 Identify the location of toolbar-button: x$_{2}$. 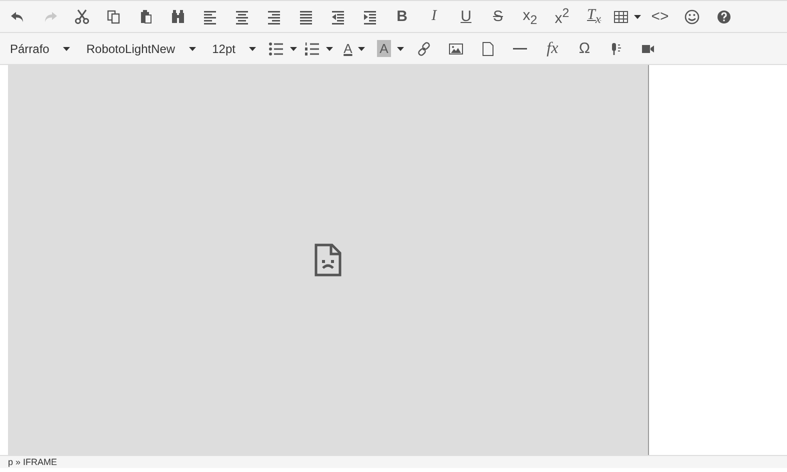
(530, 16).